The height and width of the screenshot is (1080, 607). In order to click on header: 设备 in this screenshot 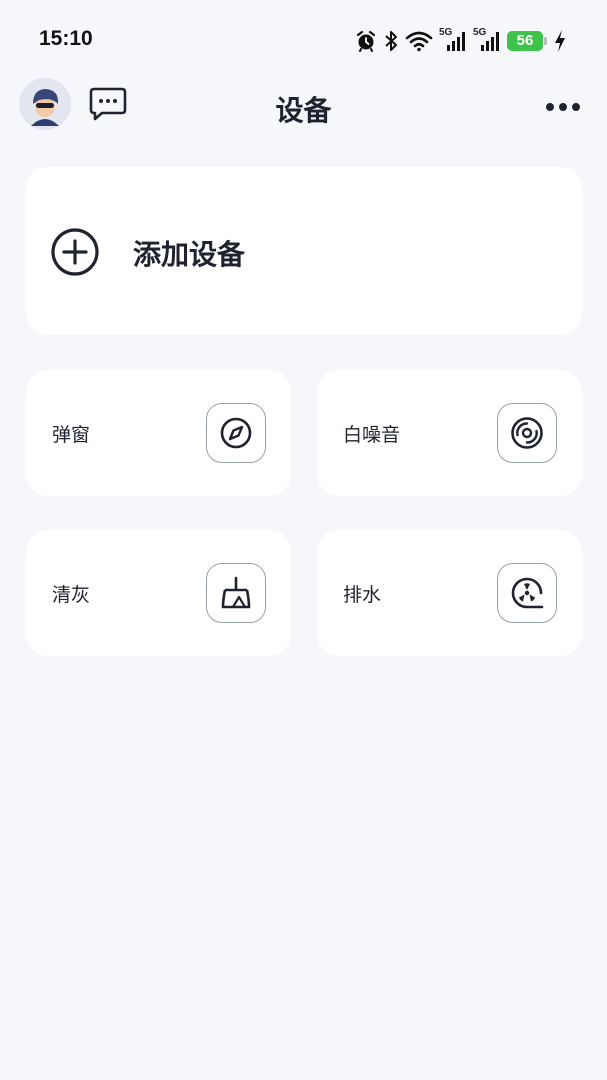, I will do `click(303, 106)`.